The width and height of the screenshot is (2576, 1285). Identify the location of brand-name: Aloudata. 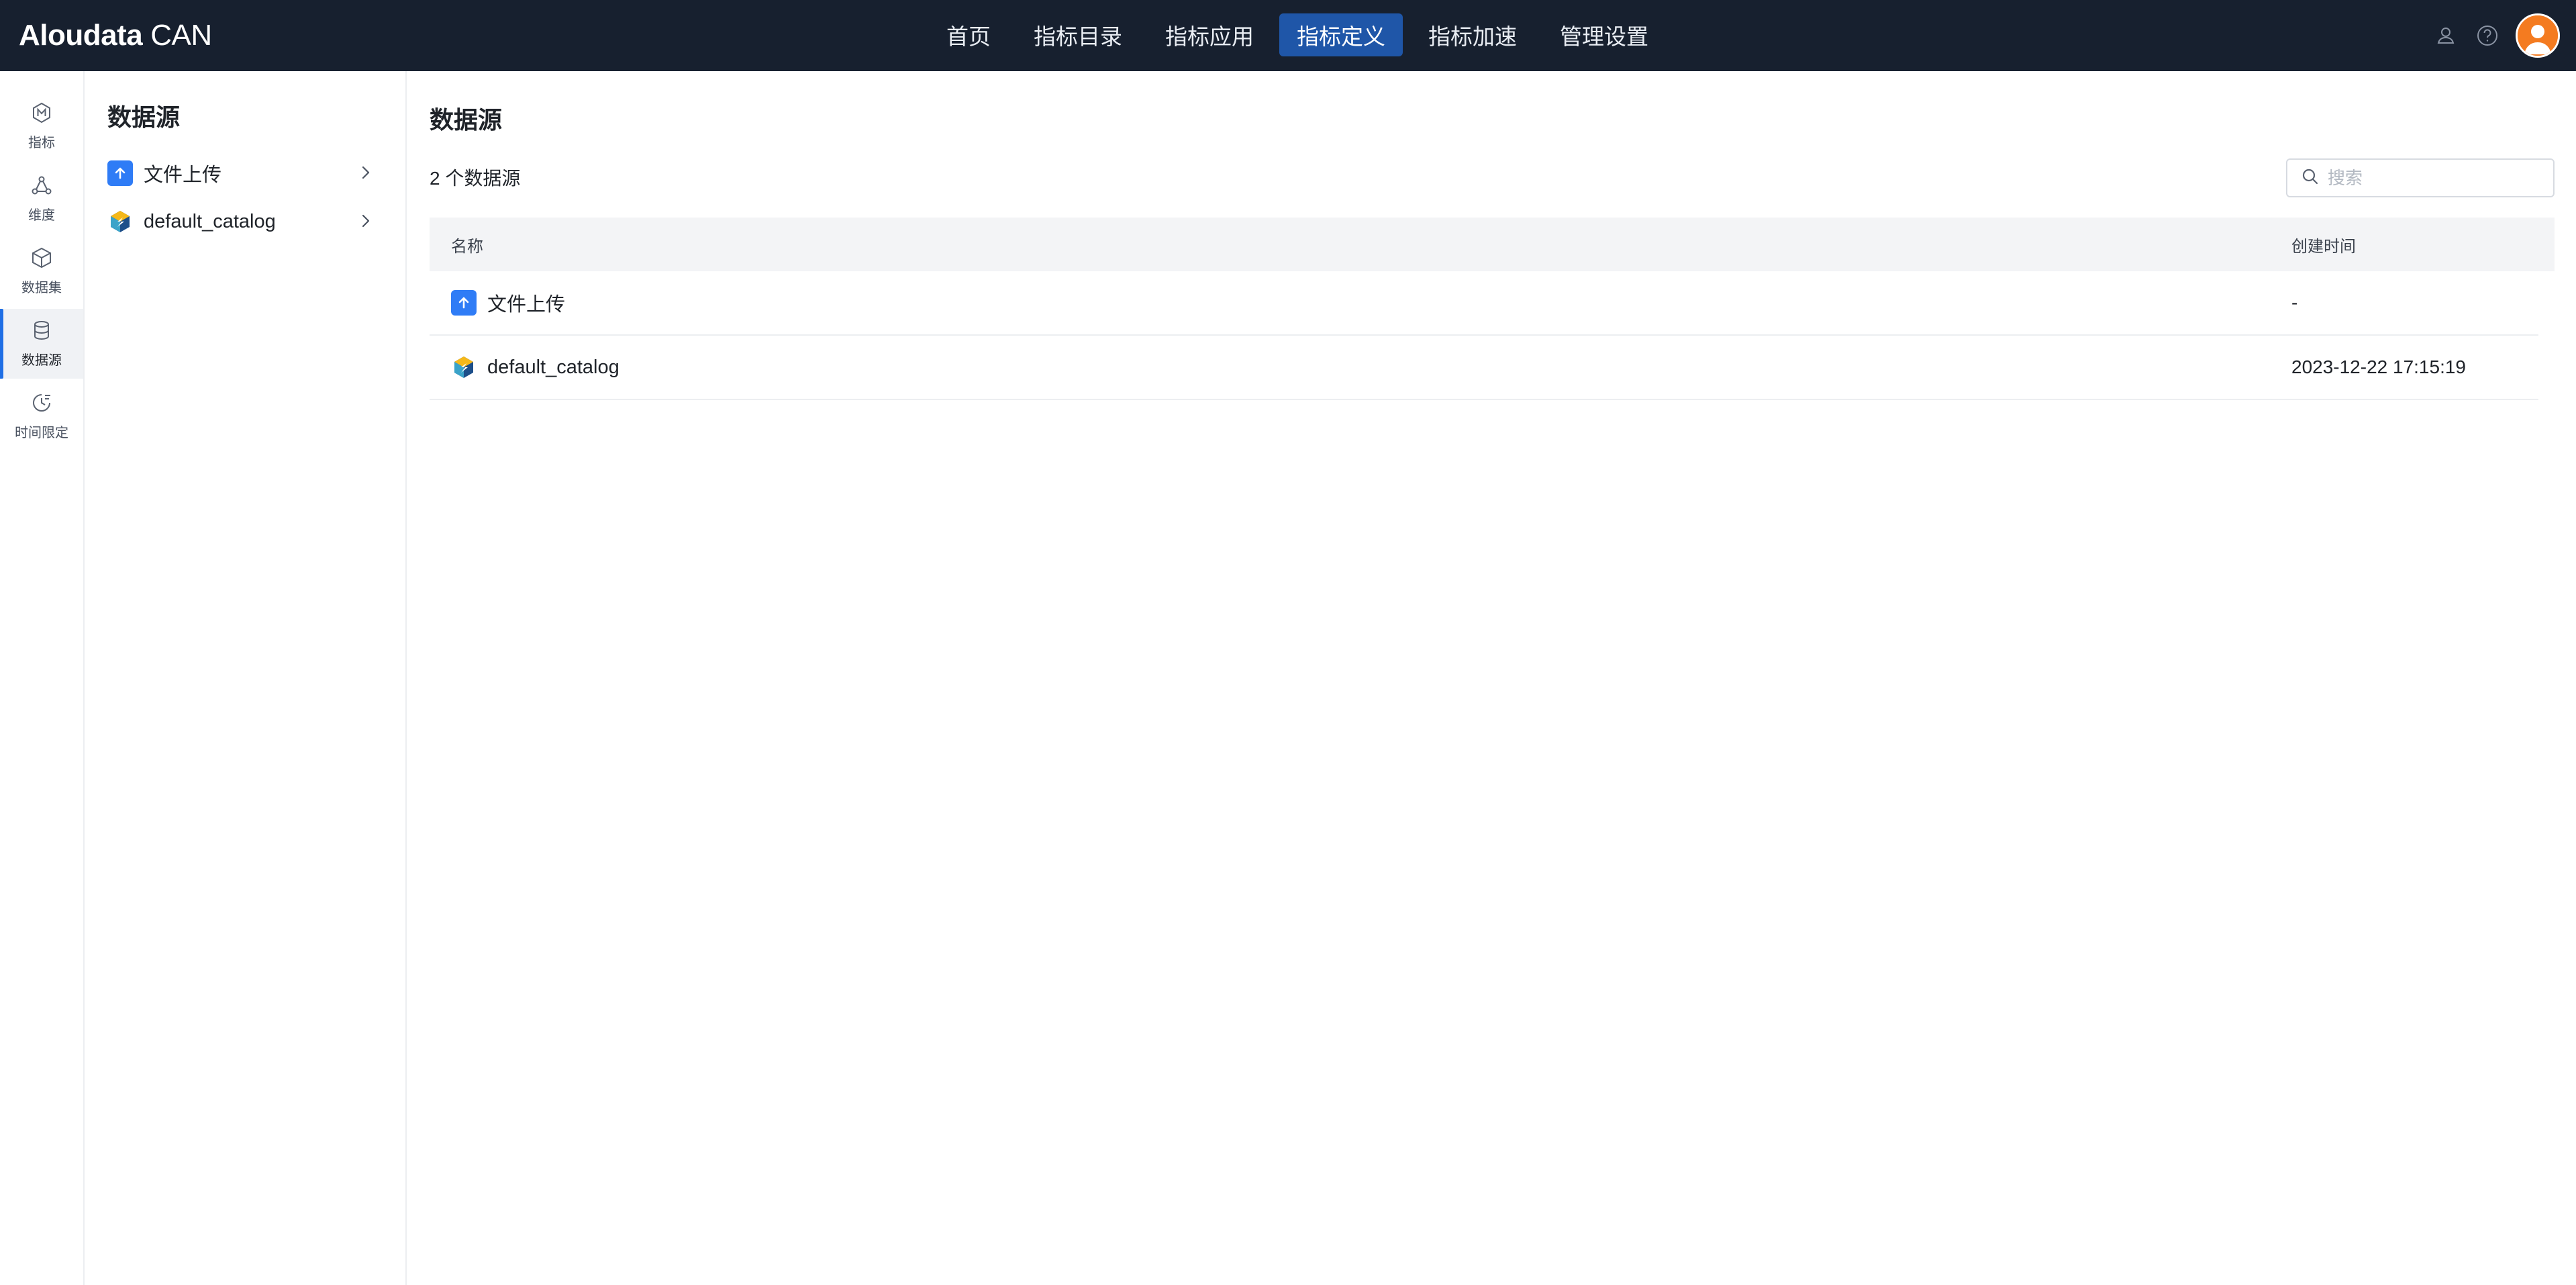
(81, 35).